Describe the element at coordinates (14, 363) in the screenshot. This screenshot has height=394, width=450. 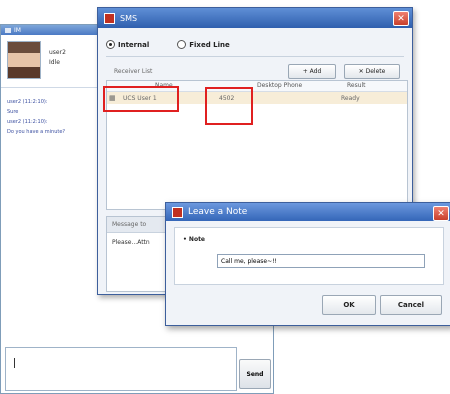
I see `text-caret` at that location.